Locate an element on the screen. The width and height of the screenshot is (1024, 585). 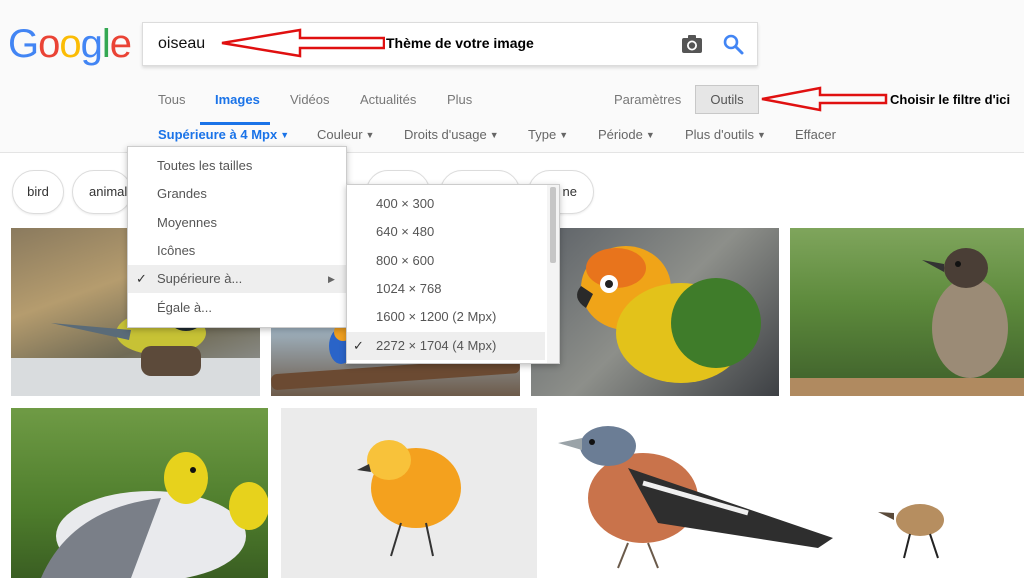
menu-item-medium: Moyennes is located at coordinates (237, 223).